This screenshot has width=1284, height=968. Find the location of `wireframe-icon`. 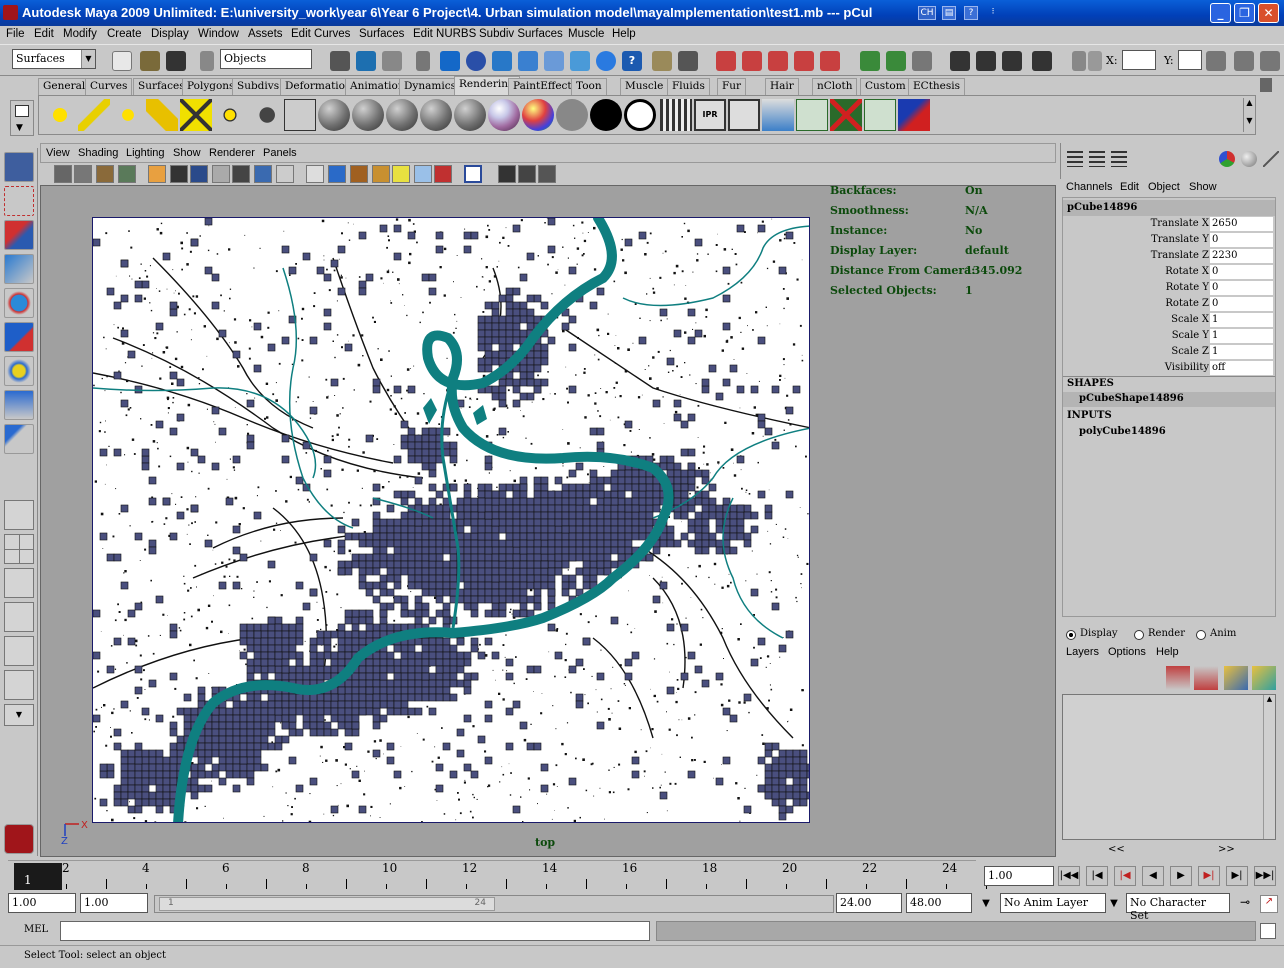

wireframe-icon is located at coordinates (241, 174).